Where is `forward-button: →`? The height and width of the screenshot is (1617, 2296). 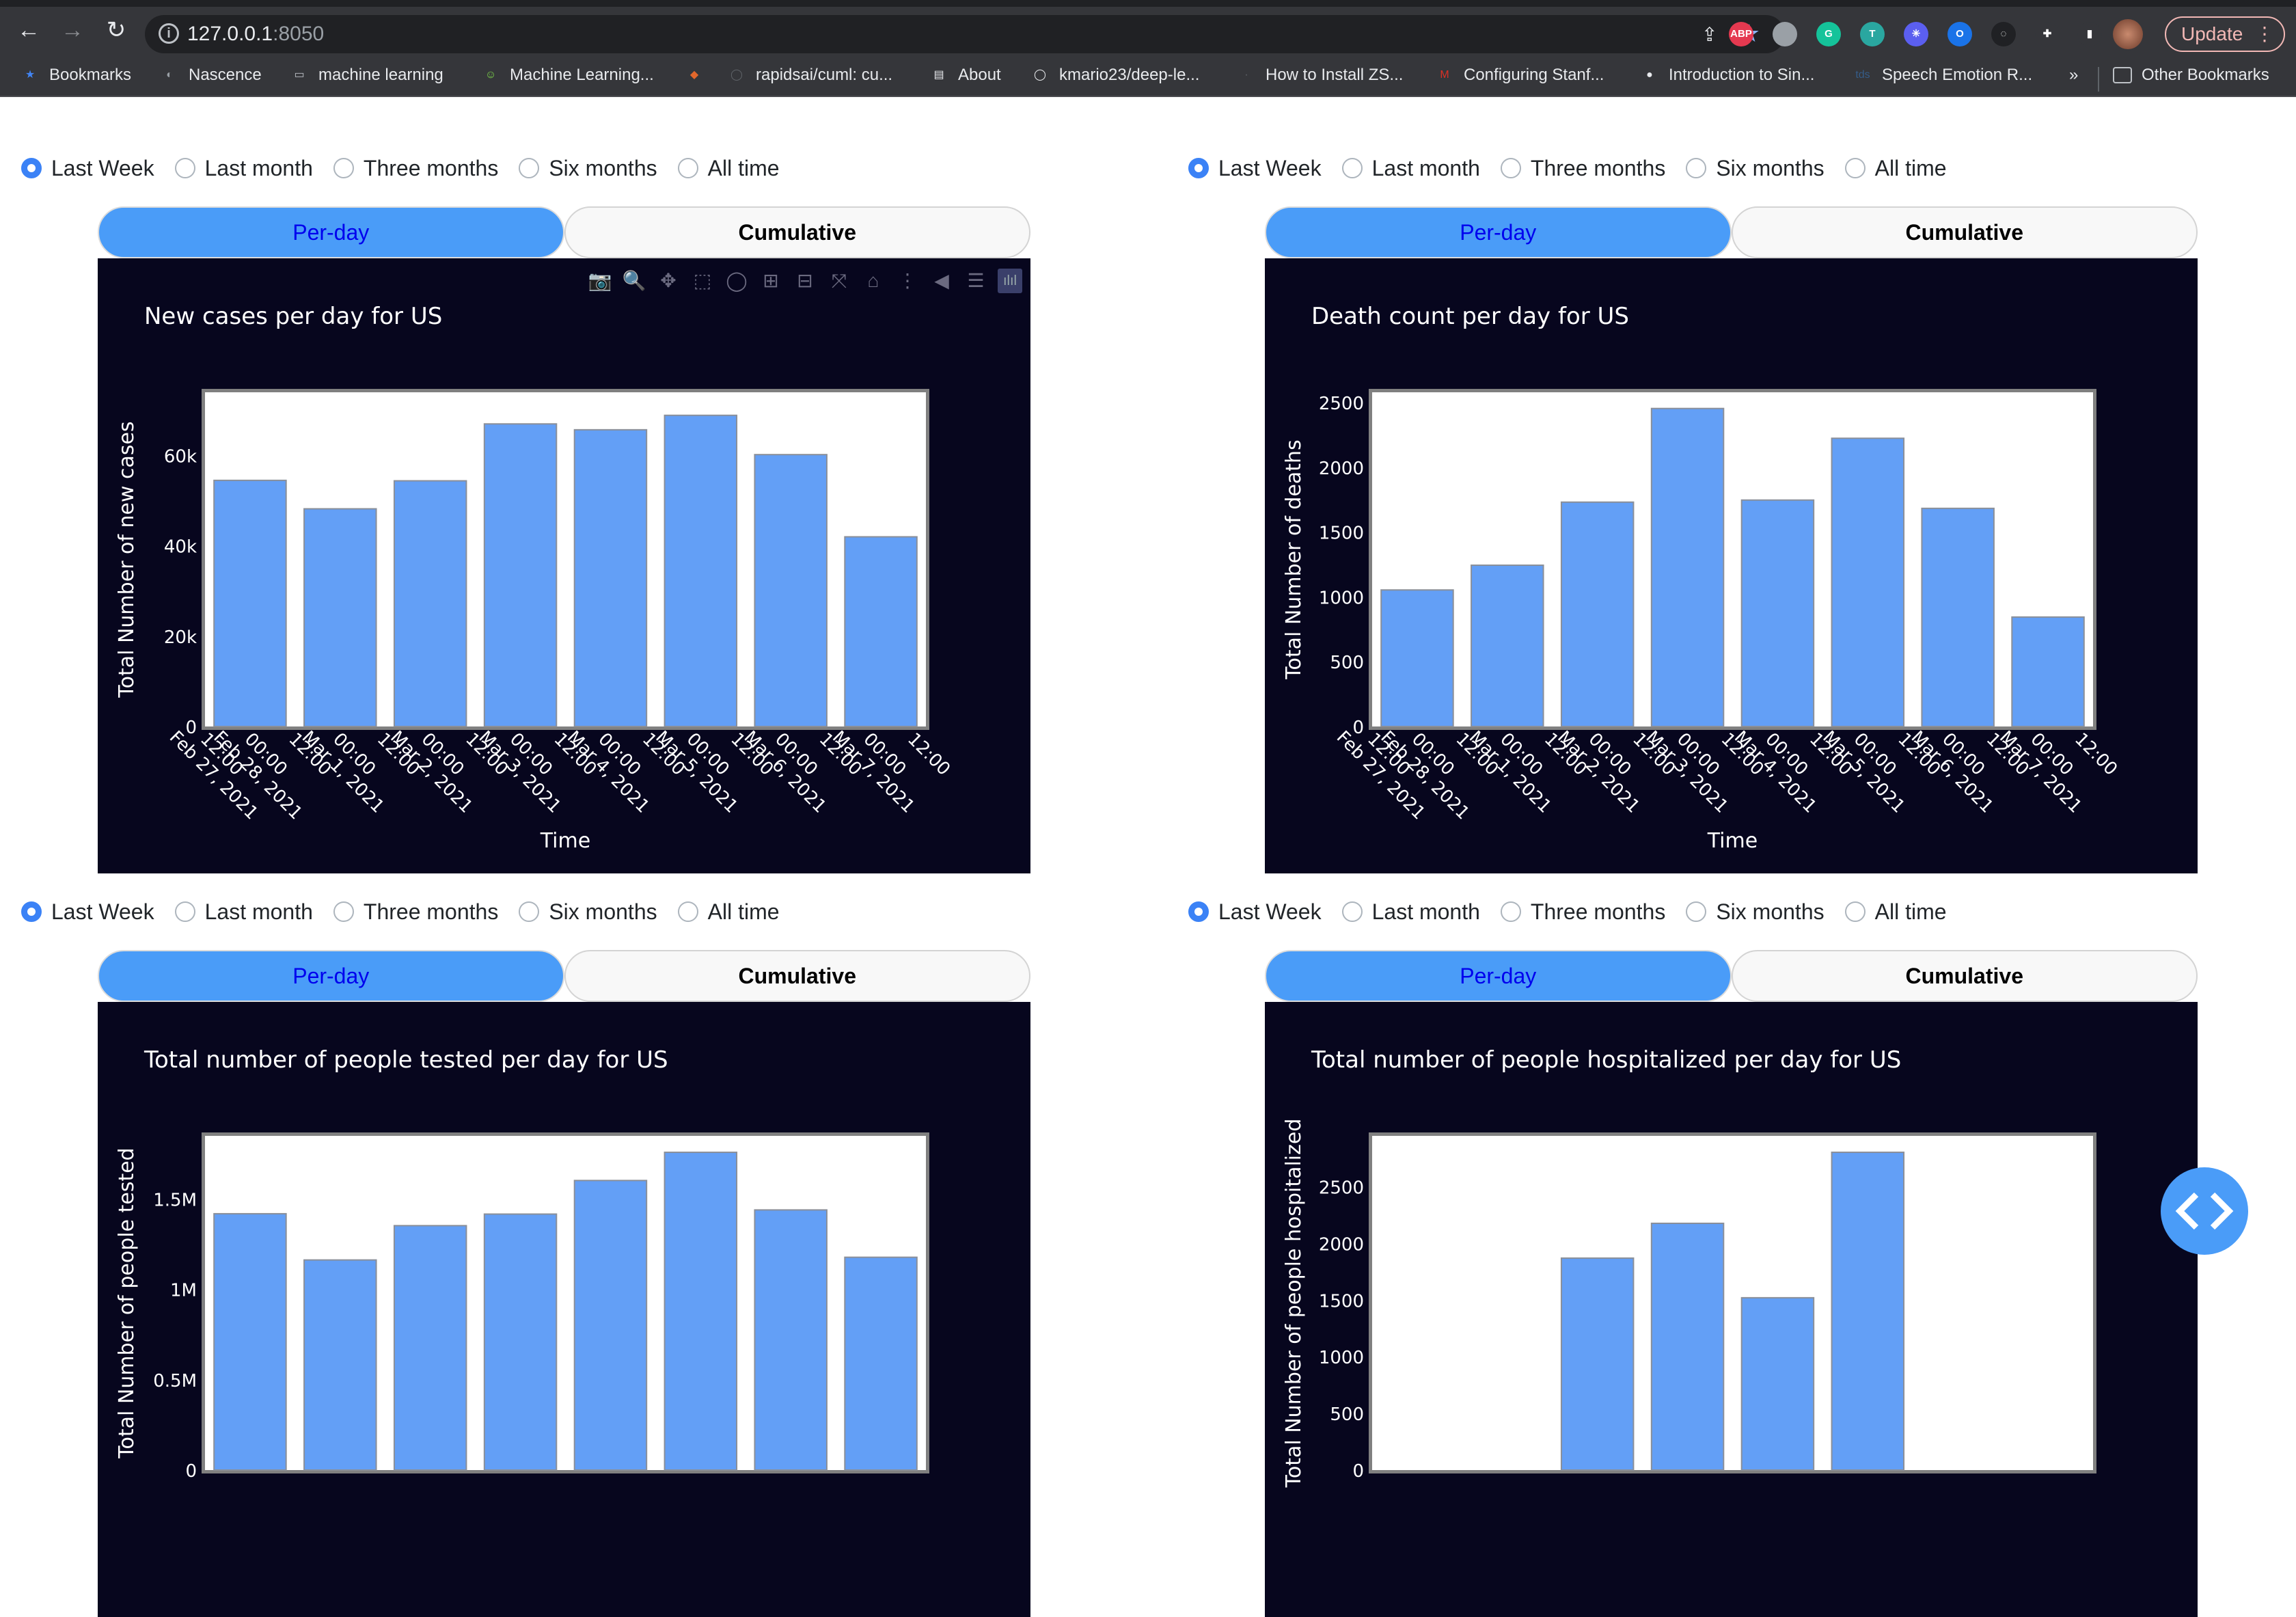 forward-button: → is located at coordinates (72, 30).